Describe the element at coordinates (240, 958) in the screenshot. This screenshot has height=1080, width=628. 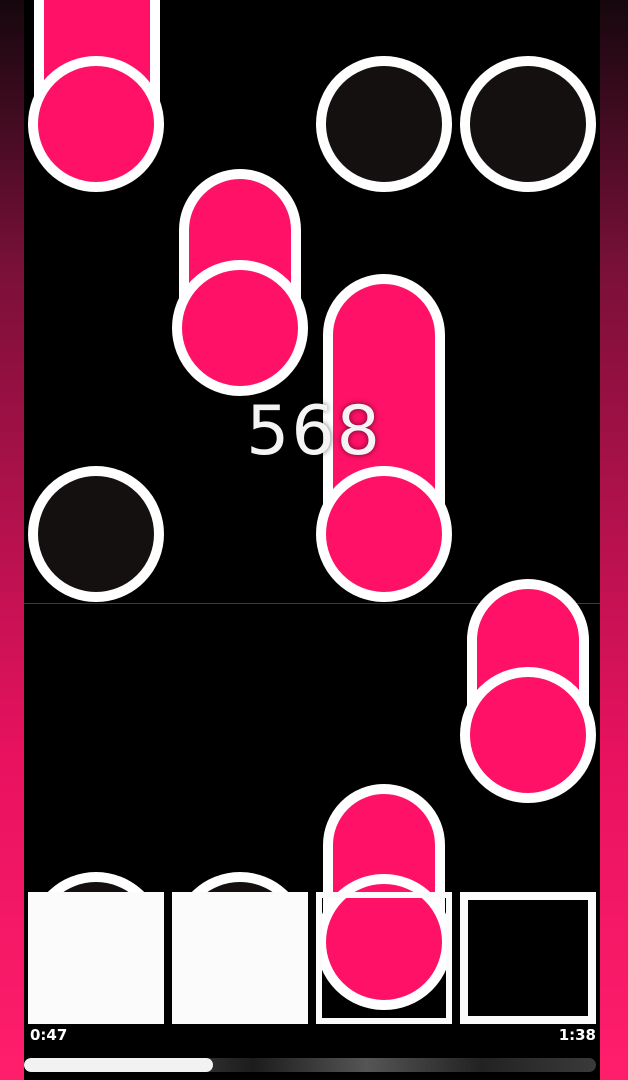
I see `lane-2-hit-pad` at that location.